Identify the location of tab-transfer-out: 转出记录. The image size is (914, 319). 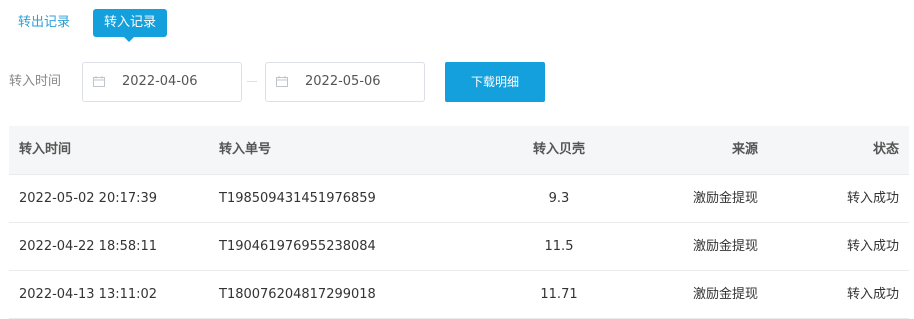
(44, 23).